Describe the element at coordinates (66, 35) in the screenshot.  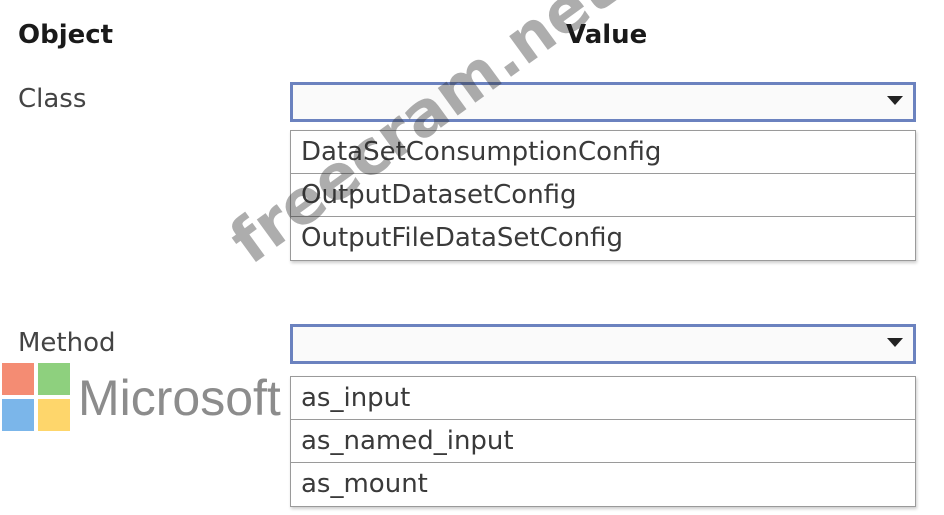
I see `object-column-header: Object` at that location.